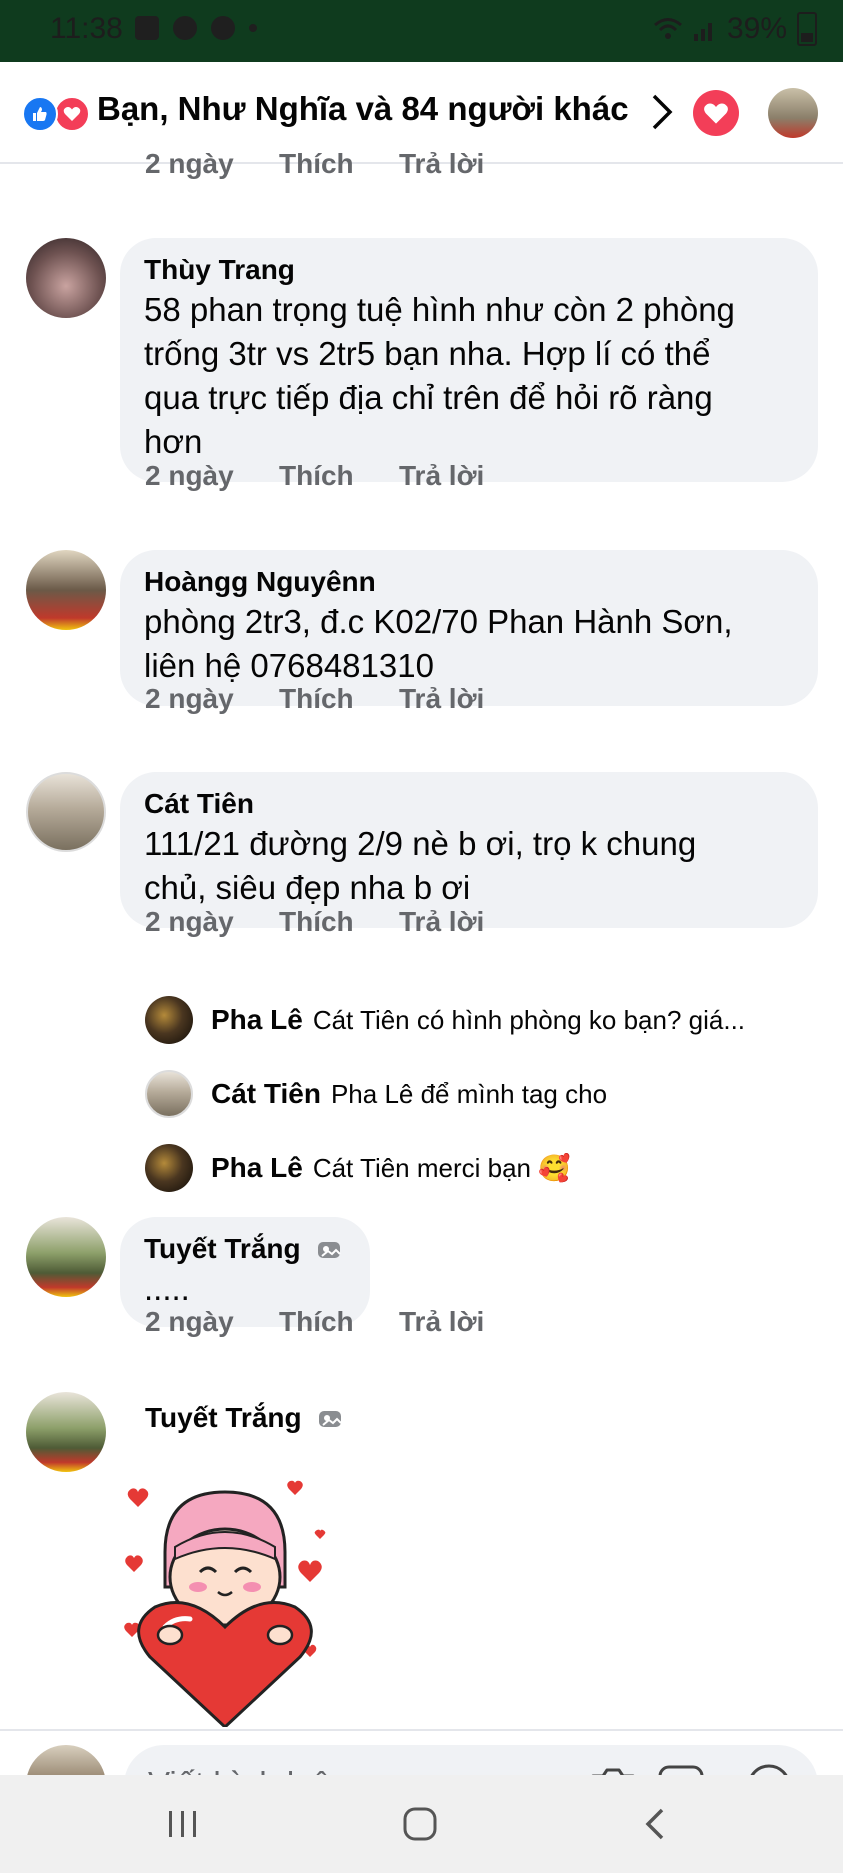 This screenshot has width=843, height=1873. Describe the element at coordinates (147, 28) in the screenshot. I see `gallery-notification-icon` at that location.